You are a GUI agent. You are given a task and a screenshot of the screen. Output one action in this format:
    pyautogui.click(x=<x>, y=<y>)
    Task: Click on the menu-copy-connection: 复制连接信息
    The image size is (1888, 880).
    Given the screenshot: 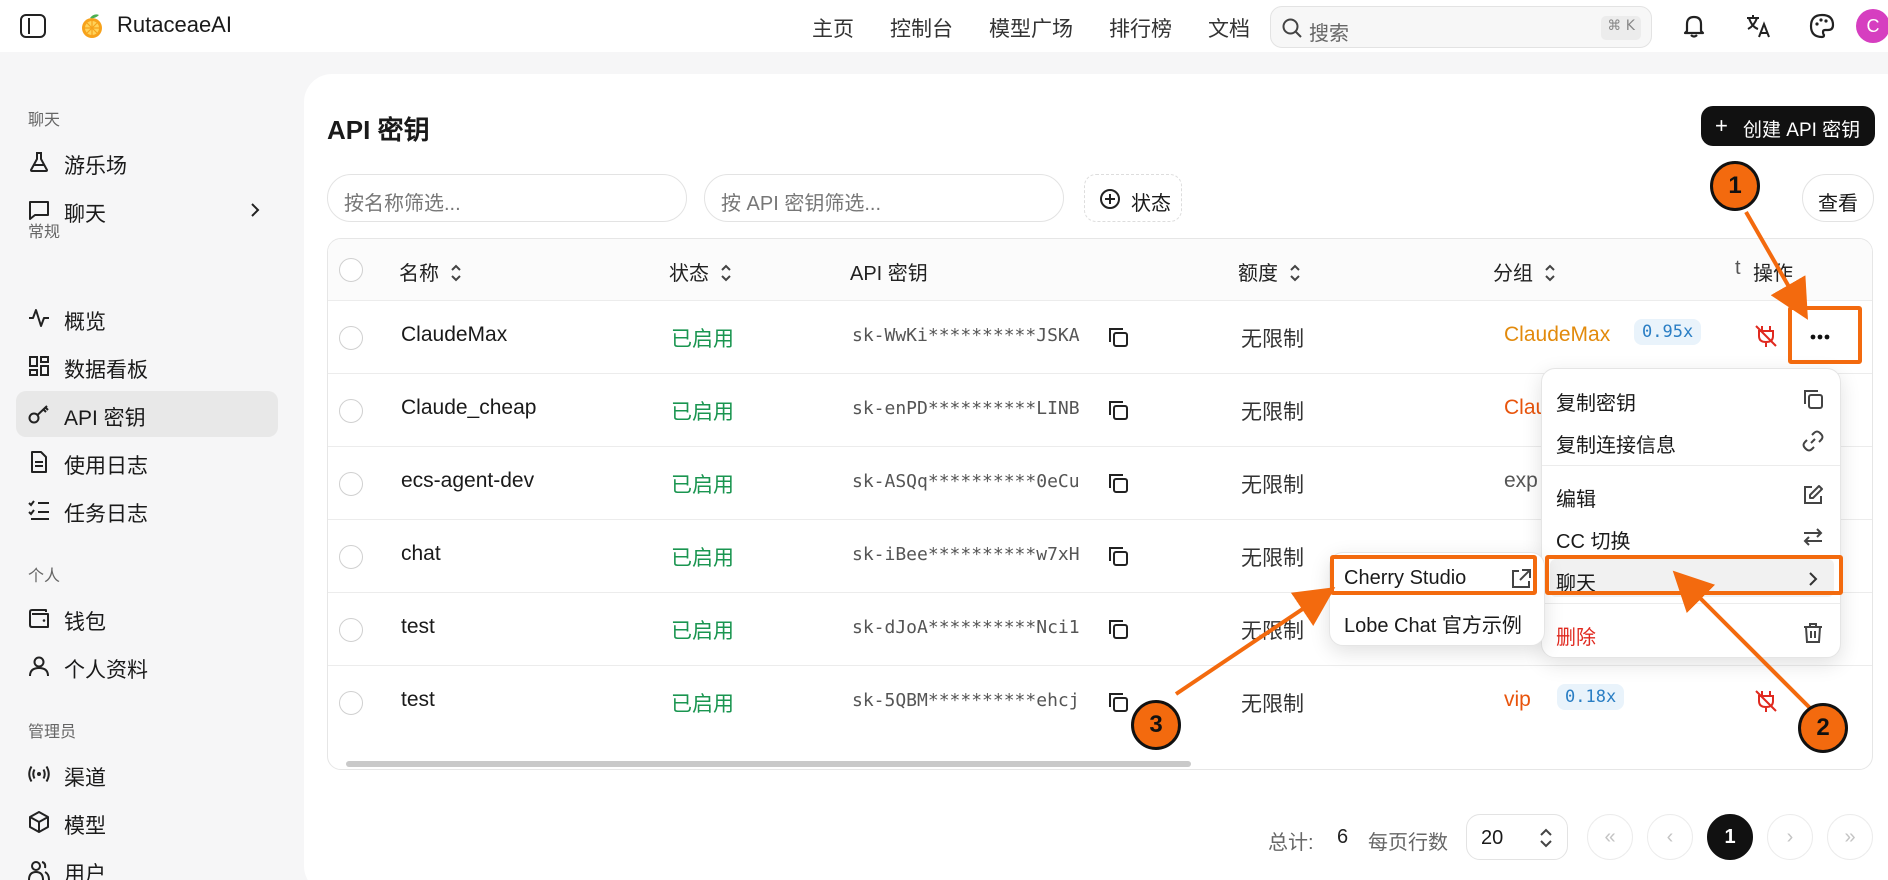 What is the action you would take?
    pyautogui.click(x=1692, y=440)
    